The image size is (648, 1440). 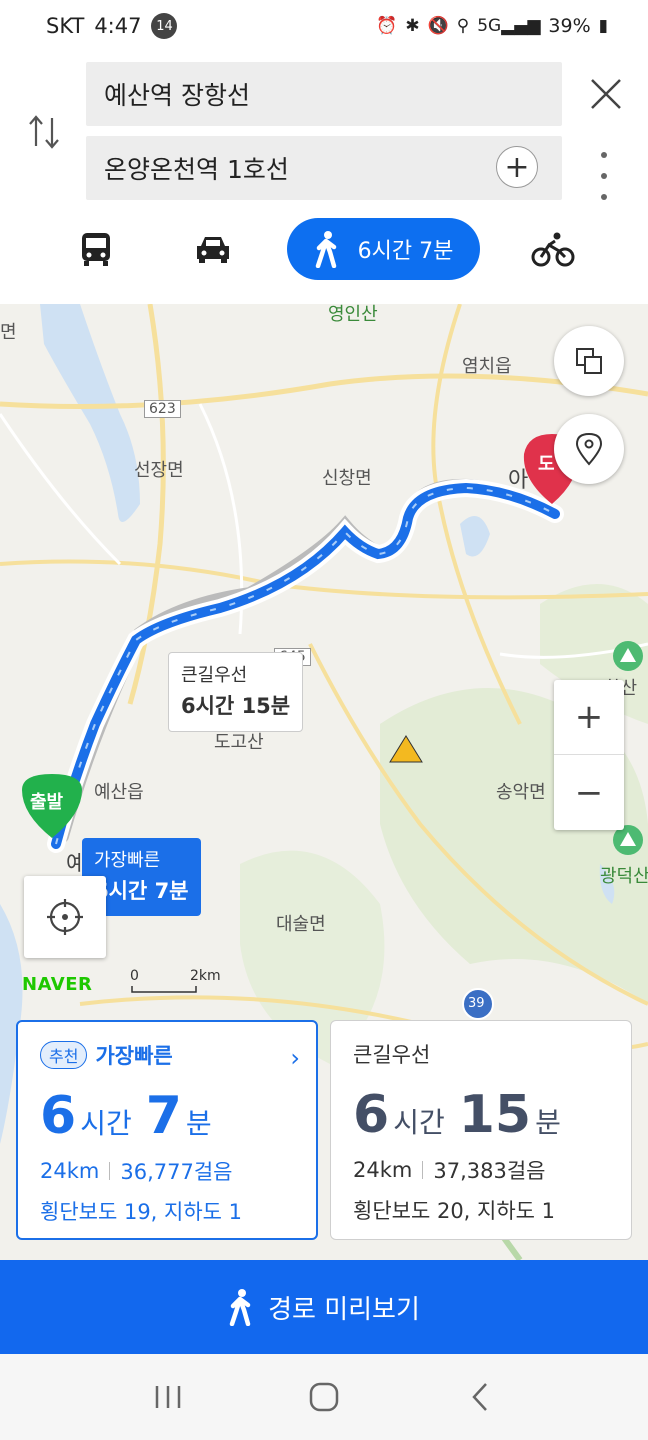 I want to click on scale-2km: 2km, so click(x=205, y=976).